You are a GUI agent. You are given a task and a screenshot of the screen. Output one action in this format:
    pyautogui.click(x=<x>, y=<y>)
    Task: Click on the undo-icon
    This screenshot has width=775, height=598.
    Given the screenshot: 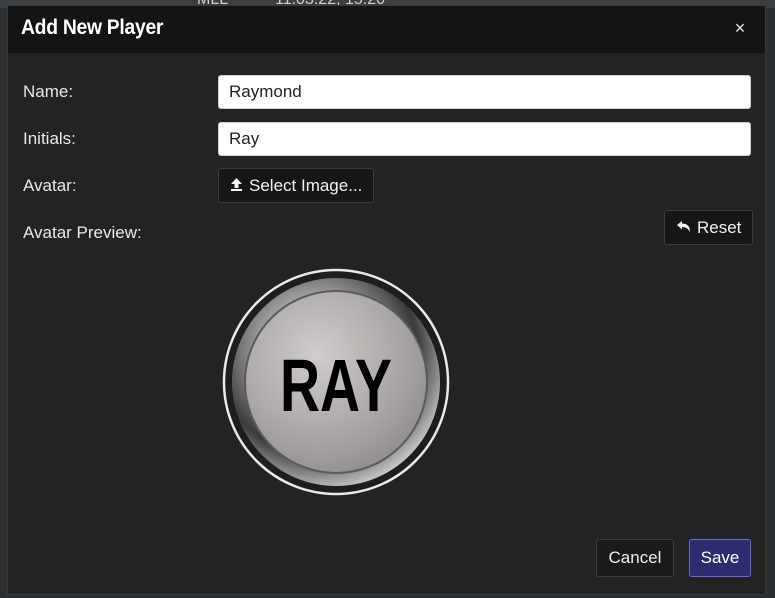 What is the action you would take?
    pyautogui.click(x=683, y=228)
    